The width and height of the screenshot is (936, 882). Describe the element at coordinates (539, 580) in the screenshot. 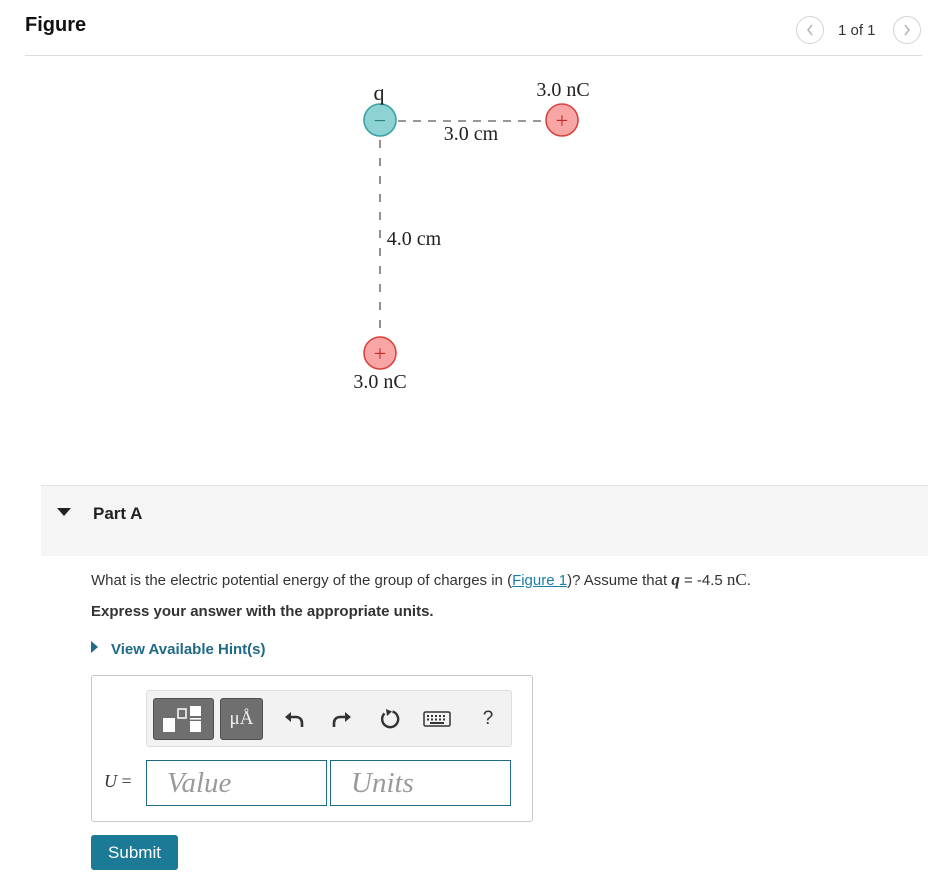

I see `figure-link: Figure 1` at that location.